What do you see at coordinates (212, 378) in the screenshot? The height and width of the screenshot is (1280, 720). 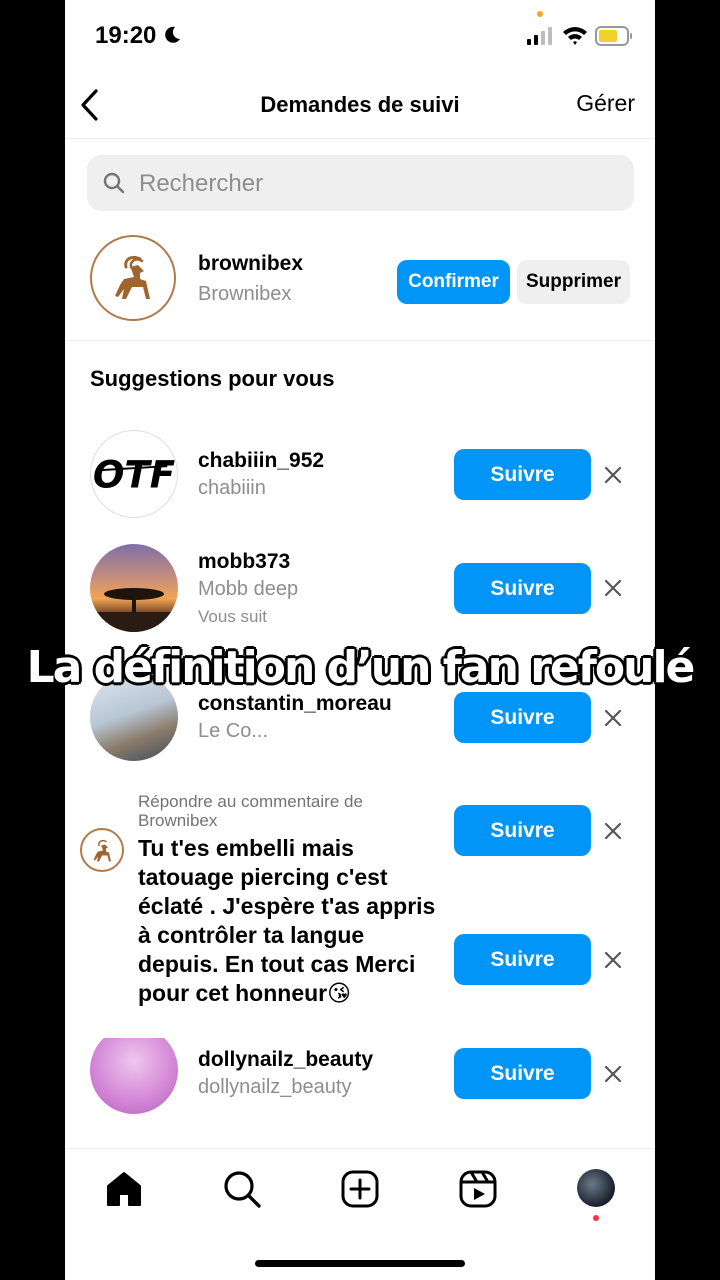 I see `suggestions-heading: Suggestions pour vous` at bounding box center [212, 378].